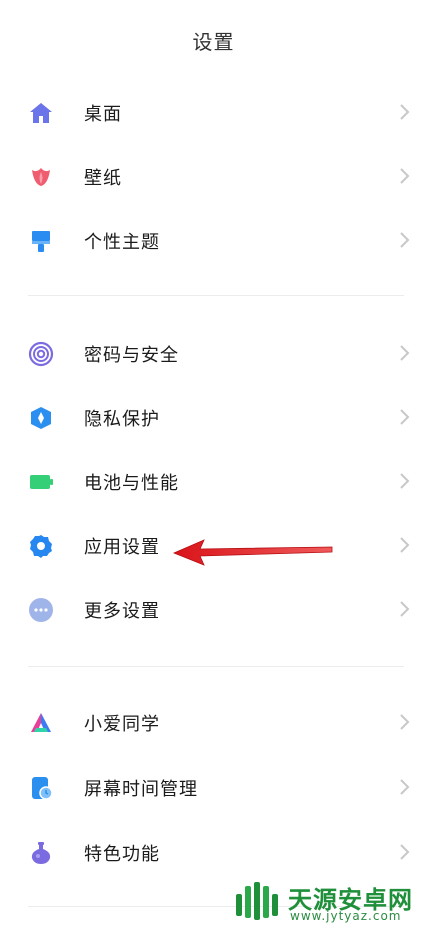  I want to click on page-title: 设置, so click(213, 42).